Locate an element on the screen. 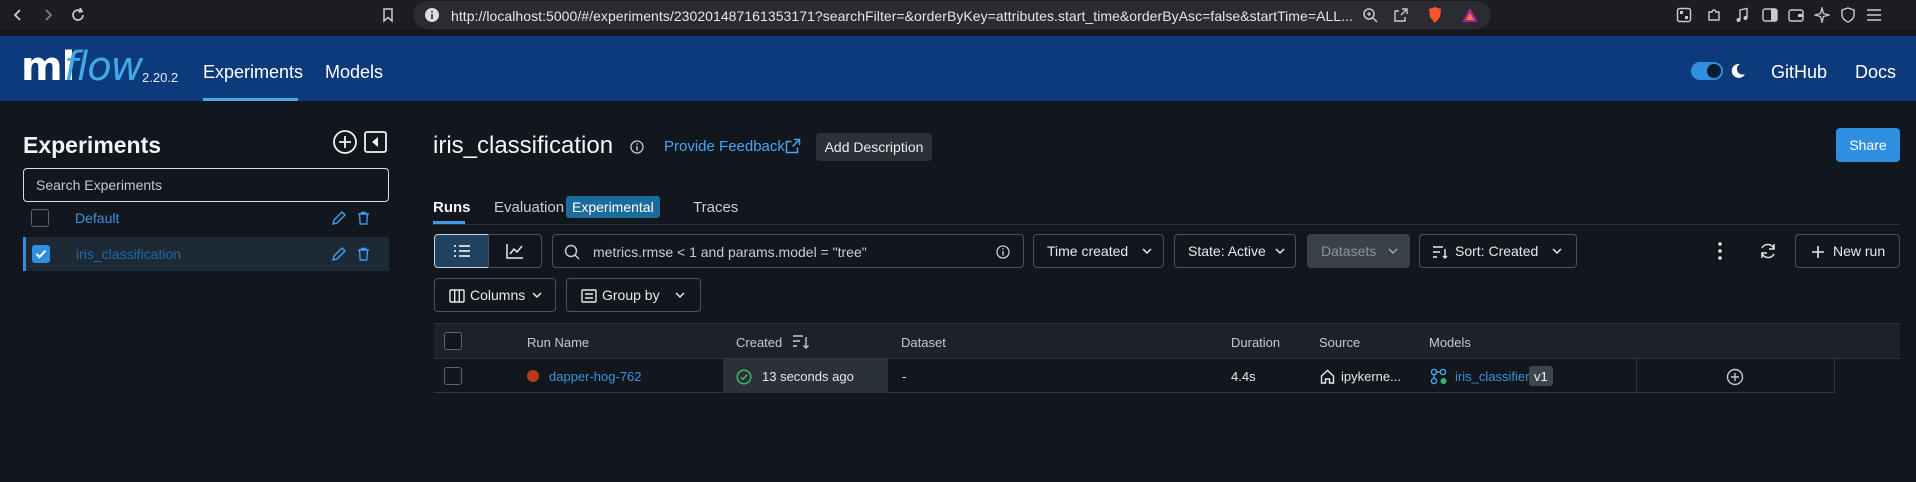 The image size is (1916, 482). wallet-icon is located at coordinates (1796, 15).